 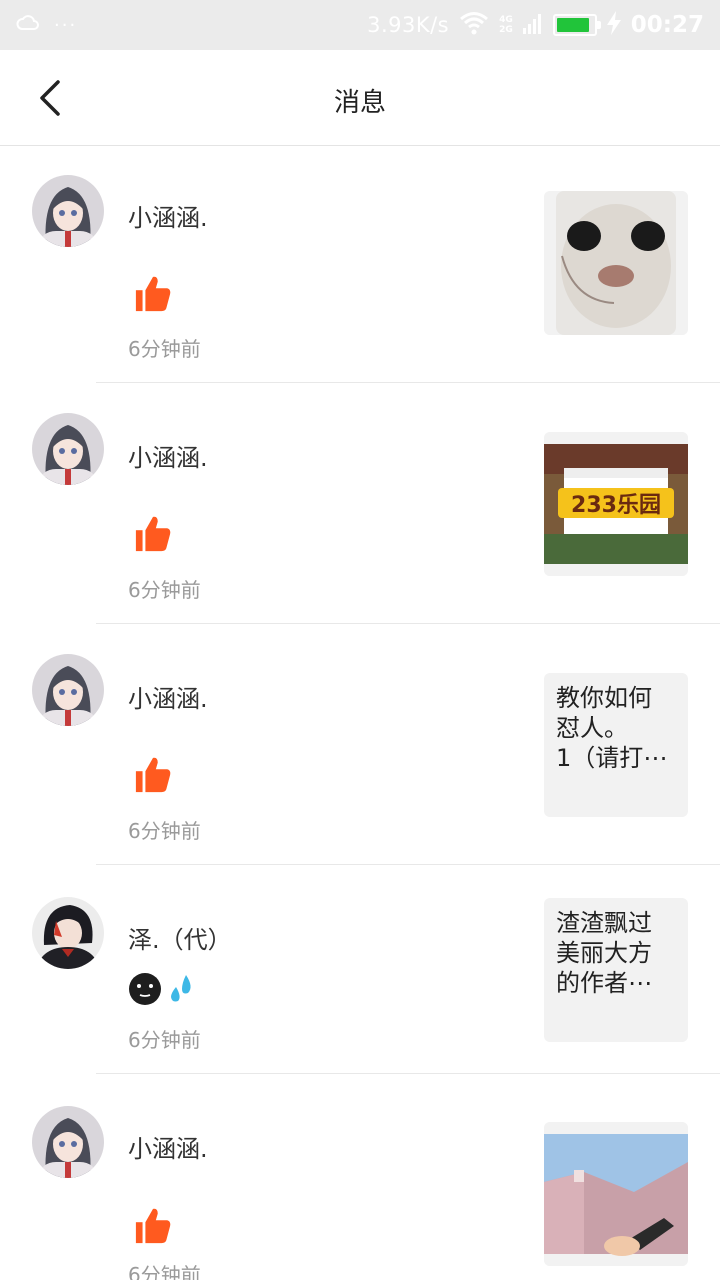 I want to click on top-bar: 消息, so click(x=360, y=98).